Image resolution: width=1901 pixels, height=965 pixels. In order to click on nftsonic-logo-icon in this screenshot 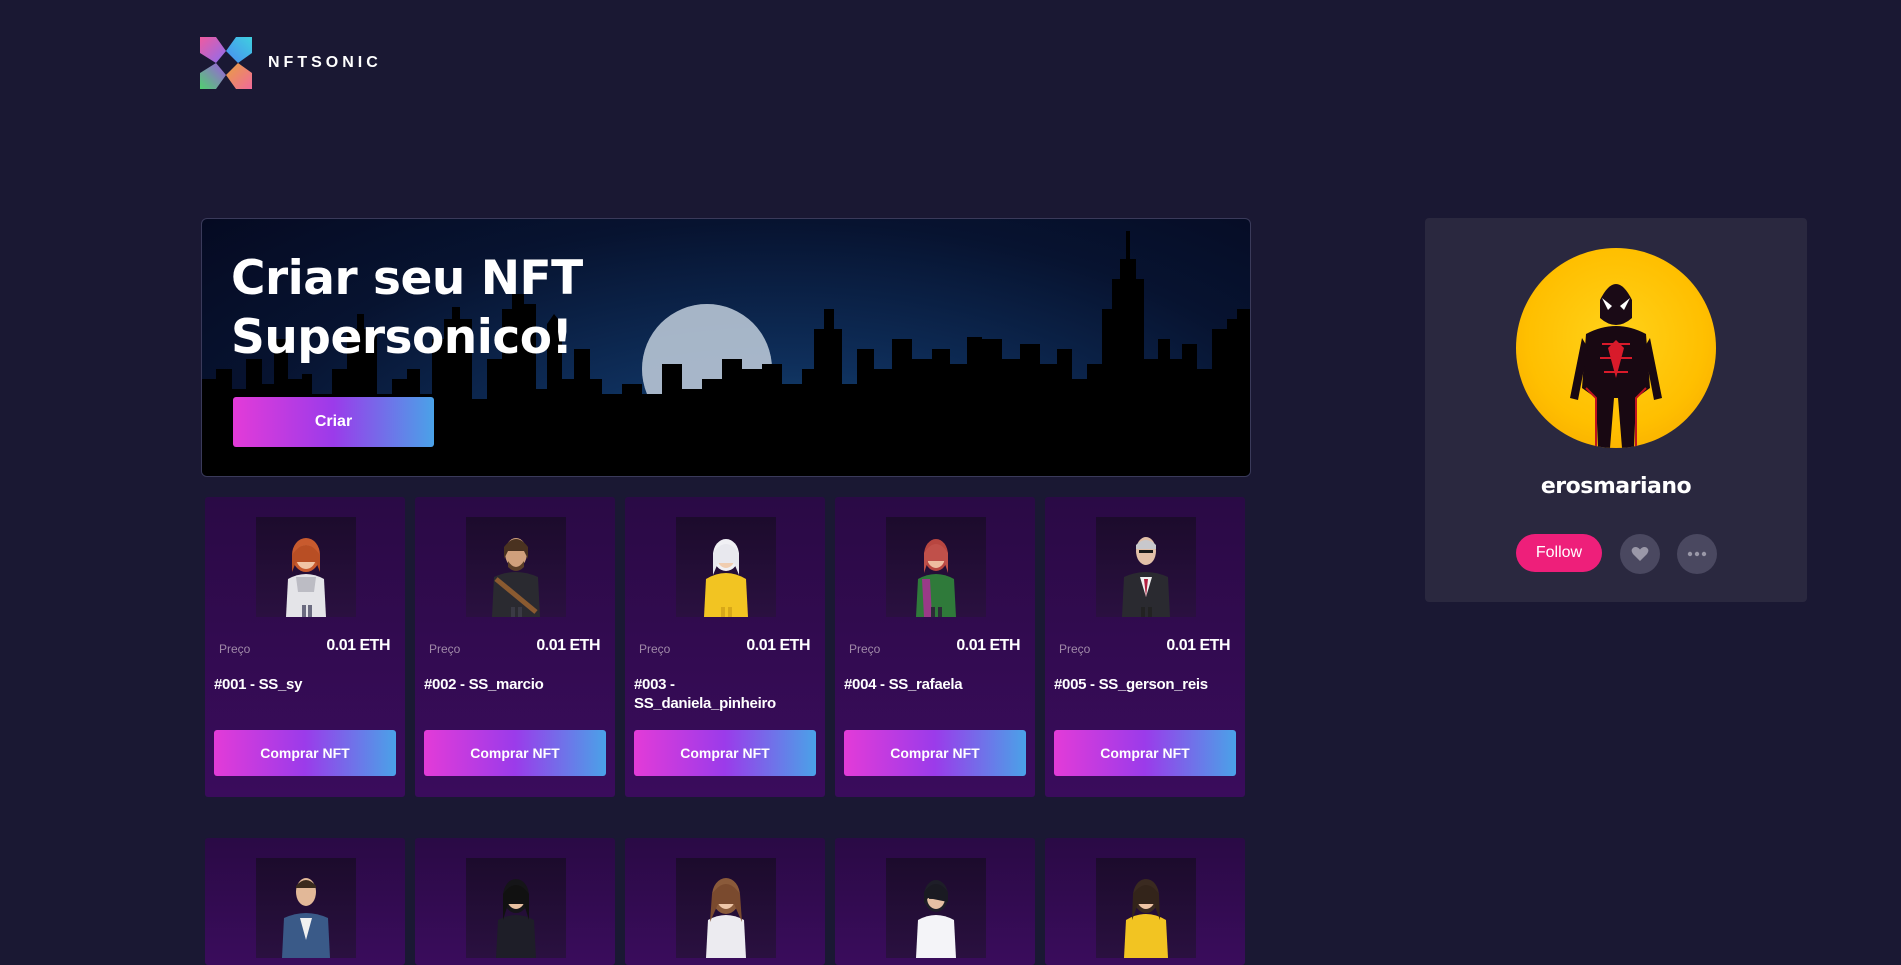, I will do `click(226, 63)`.